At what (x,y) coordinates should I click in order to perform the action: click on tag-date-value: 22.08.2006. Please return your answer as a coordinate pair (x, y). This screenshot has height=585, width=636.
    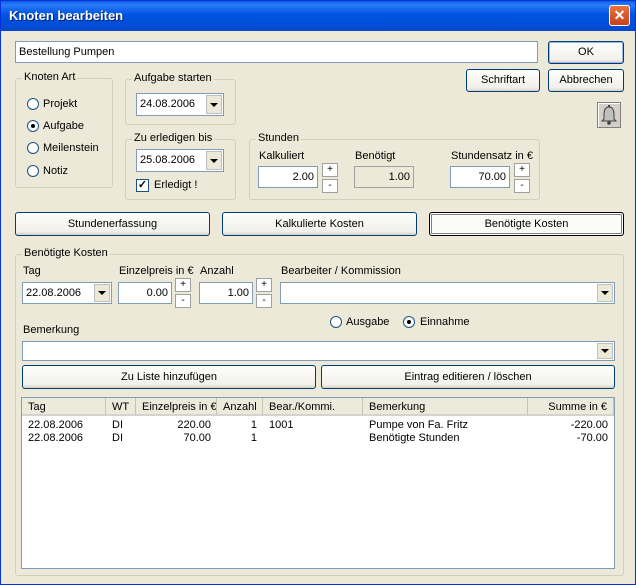
    Looking at the image, I should click on (54, 293).